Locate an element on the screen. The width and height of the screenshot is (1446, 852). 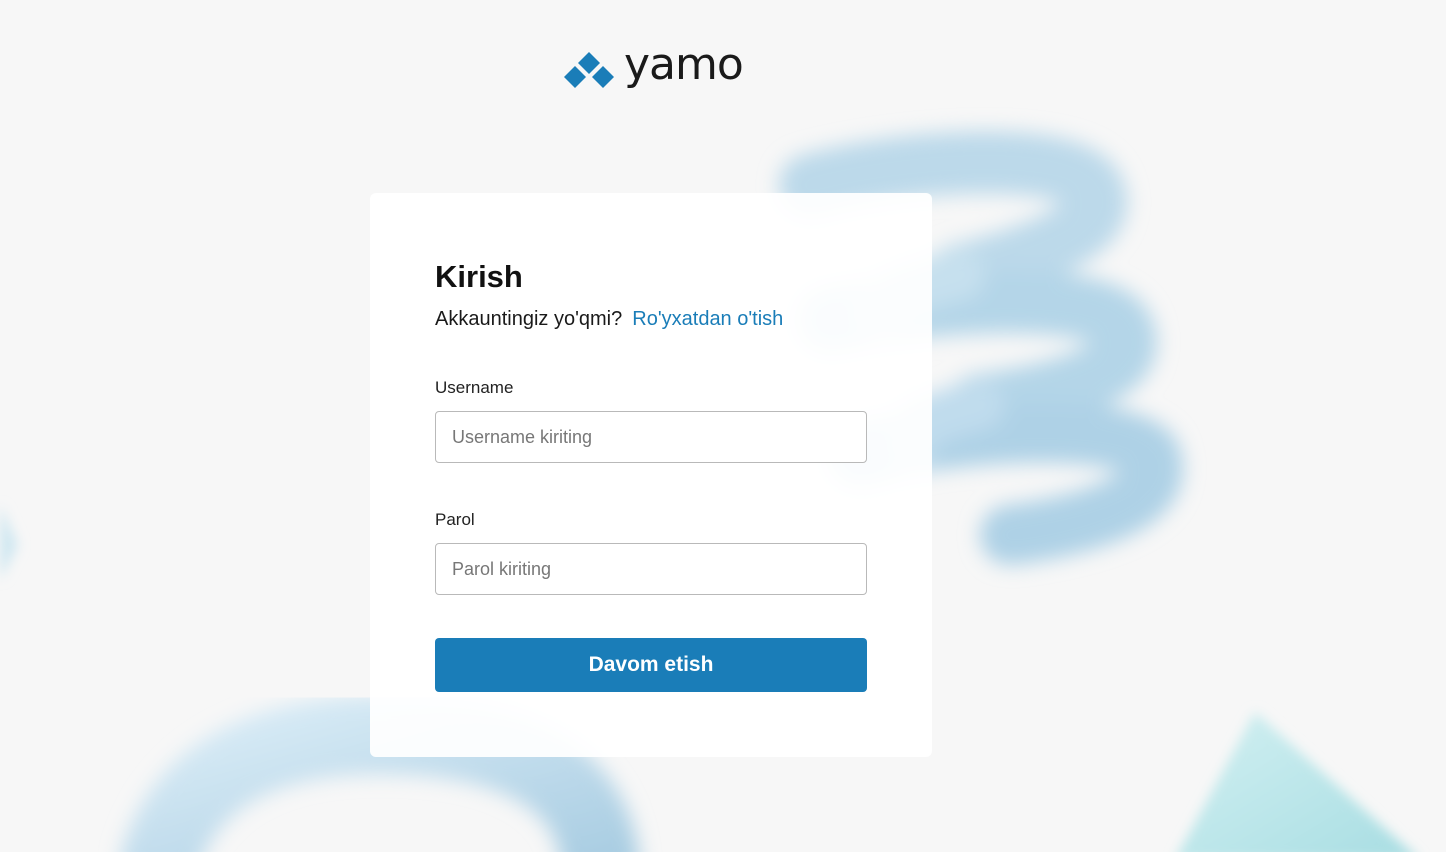
password-label: Parol is located at coordinates (455, 519).